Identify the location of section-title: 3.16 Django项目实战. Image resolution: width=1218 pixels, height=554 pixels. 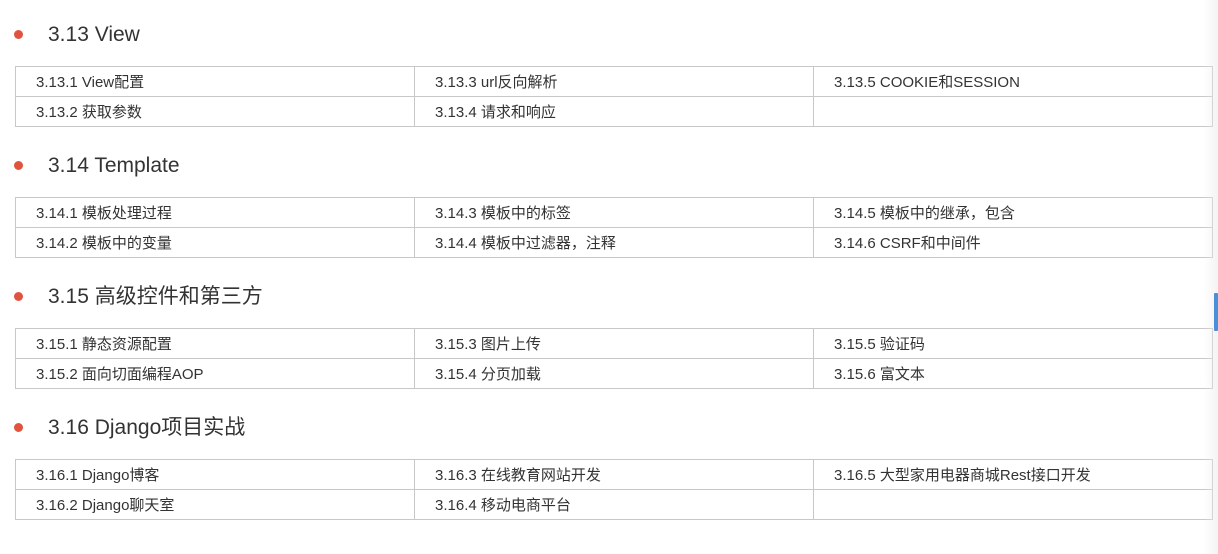
(147, 427).